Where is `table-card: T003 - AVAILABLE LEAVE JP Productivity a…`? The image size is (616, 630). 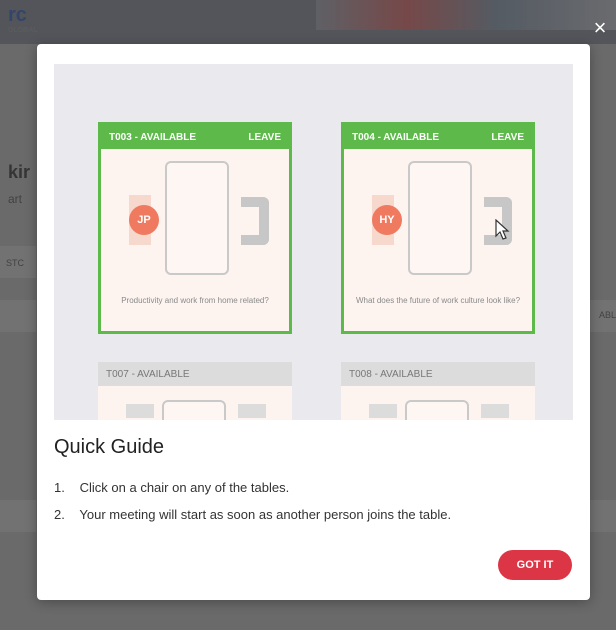 table-card: T003 - AVAILABLE LEAVE JP Productivity a… is located at coordinates (195, 228).